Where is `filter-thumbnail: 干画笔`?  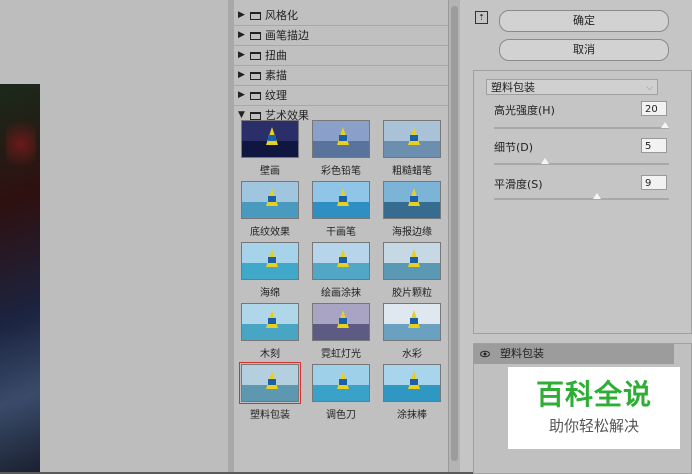 filter-thumbnail: 干画笔 is located at coordinates (341, 209).